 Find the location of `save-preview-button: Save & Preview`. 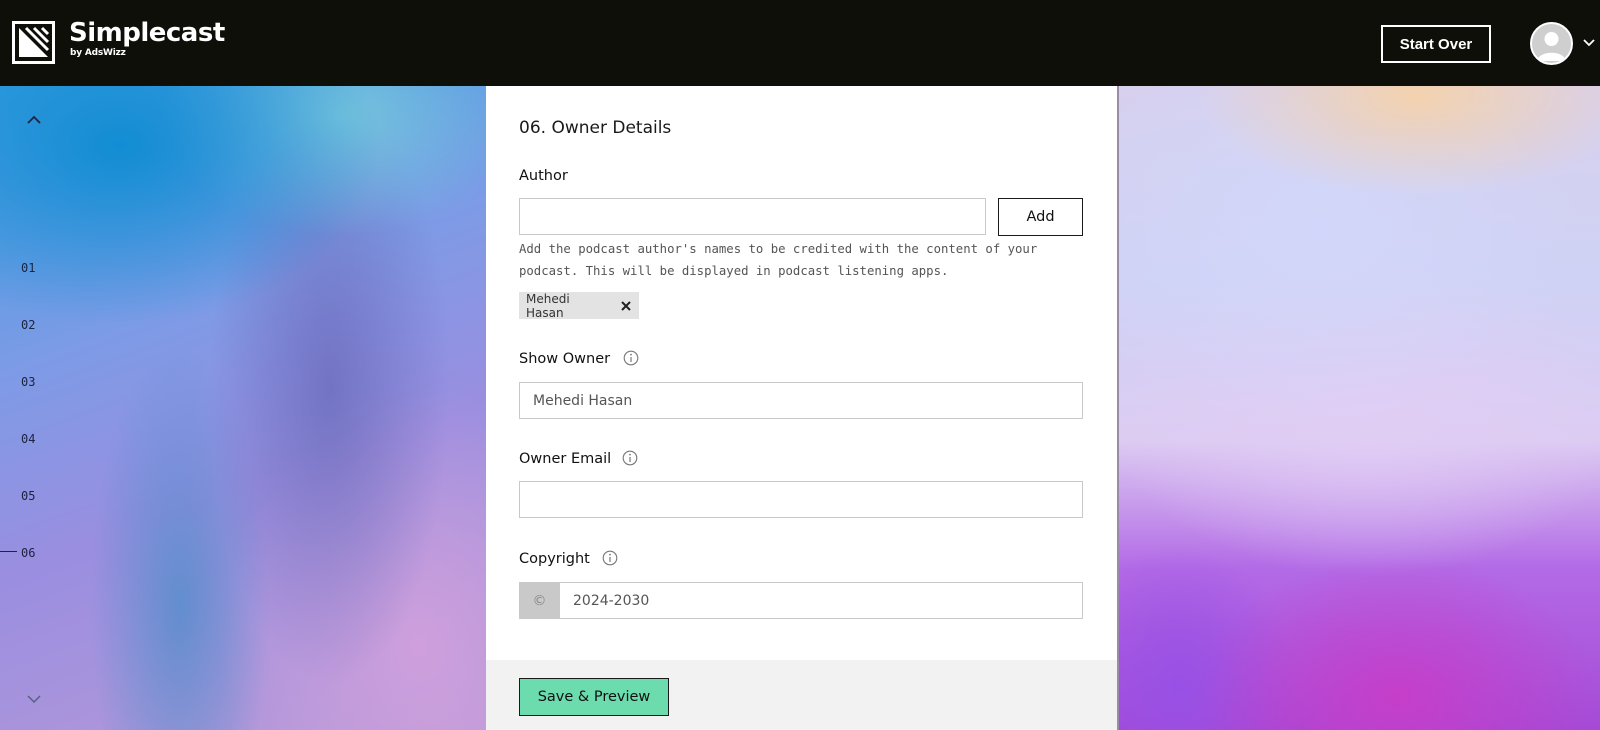

save-preview-button: Save & Preview is located at coordinates (594, 697).